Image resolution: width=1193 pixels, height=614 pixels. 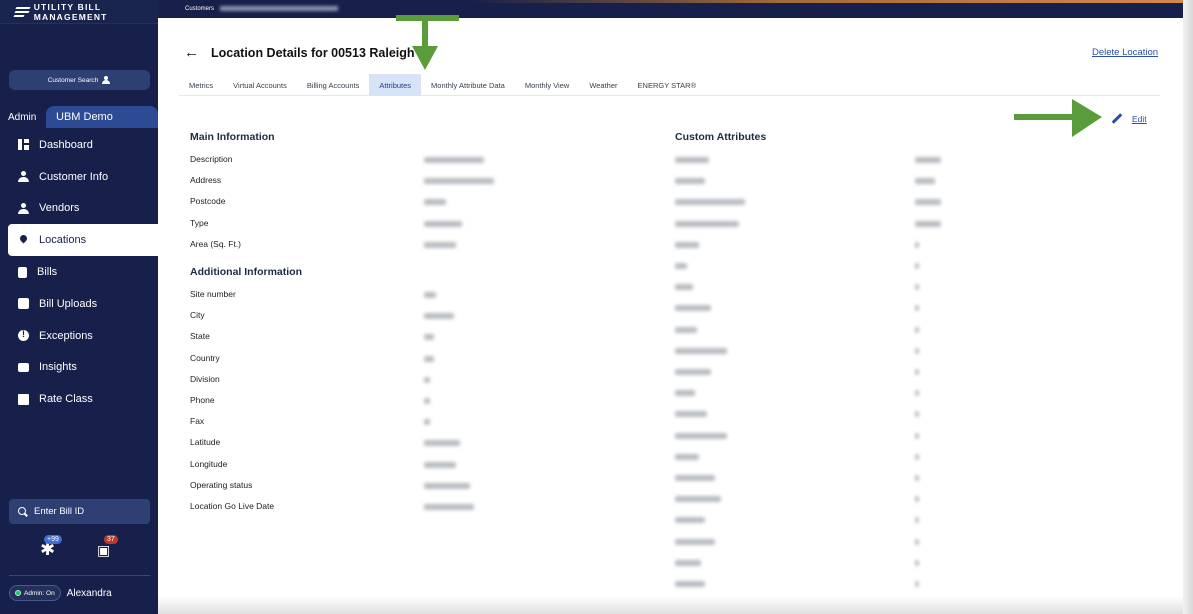 I want to click on sidebar-item-exceptions: Exceptions, so click(x=79, y=336).